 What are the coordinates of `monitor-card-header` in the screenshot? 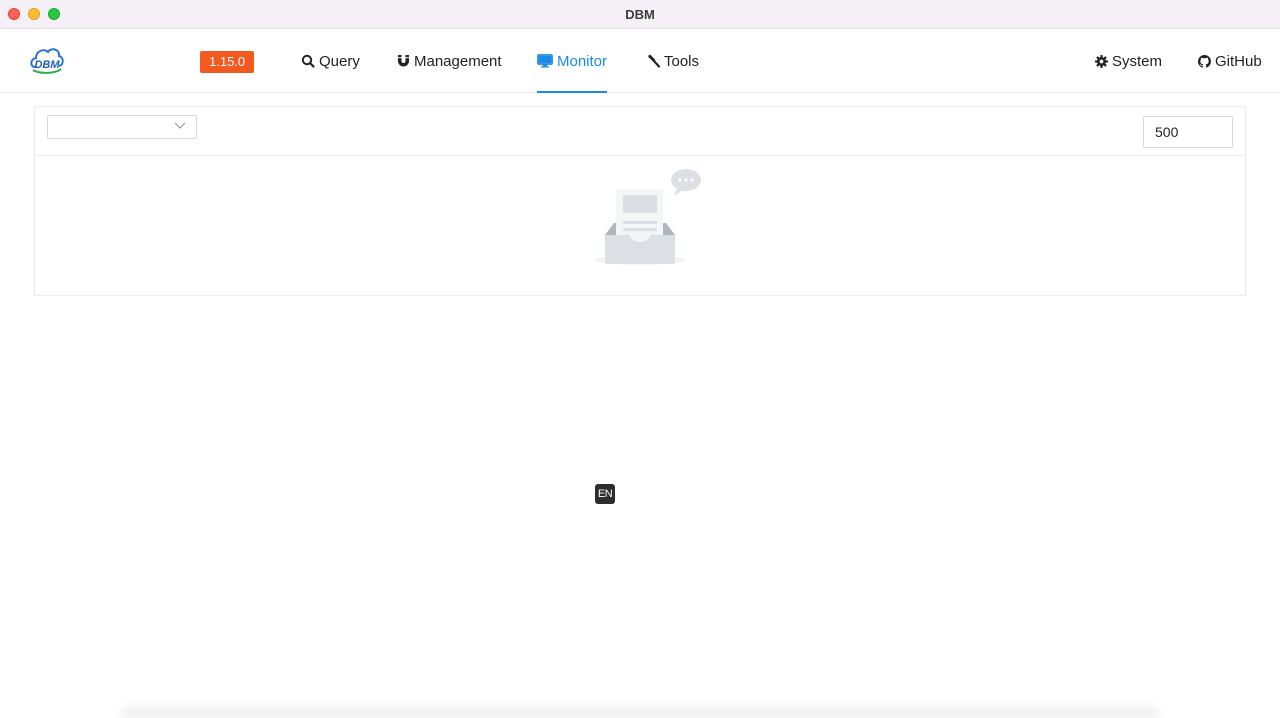 It's located at (640, 131).